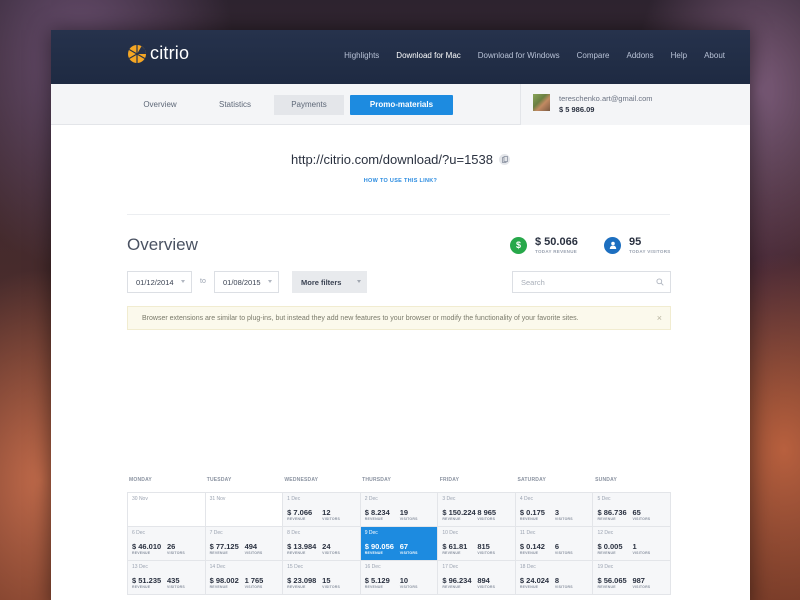 This screenshot has width=800, height=600. I want to click on calendar-day-cell: 16 Dec $ 5.129 REVENUE 10 VISITORS, so click(399, 578).